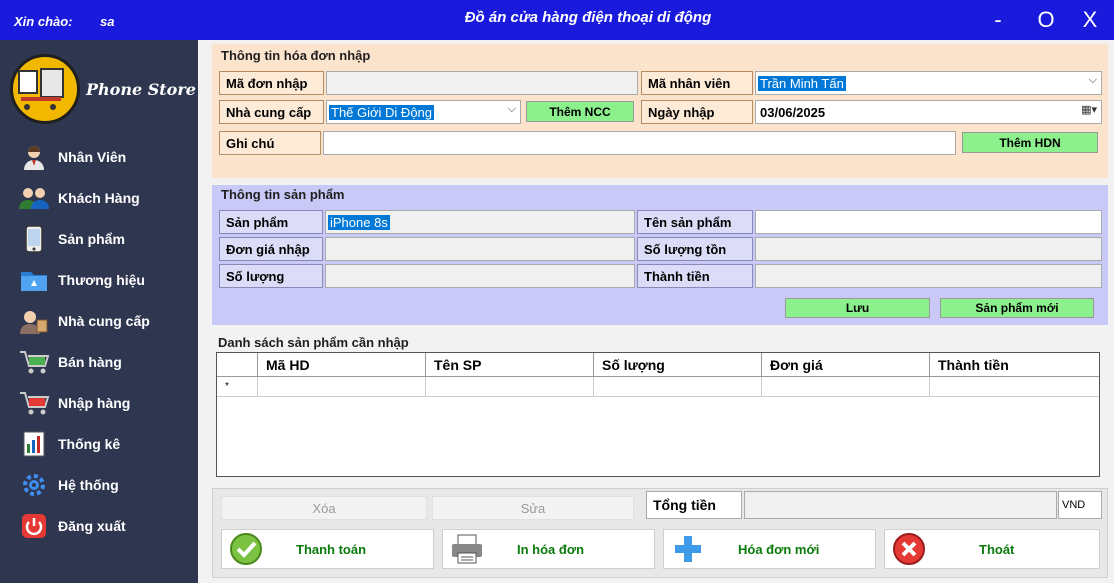 The width and height of the screenshot is (1114, 583). I want to click on gear-icon, so click(34, 485).